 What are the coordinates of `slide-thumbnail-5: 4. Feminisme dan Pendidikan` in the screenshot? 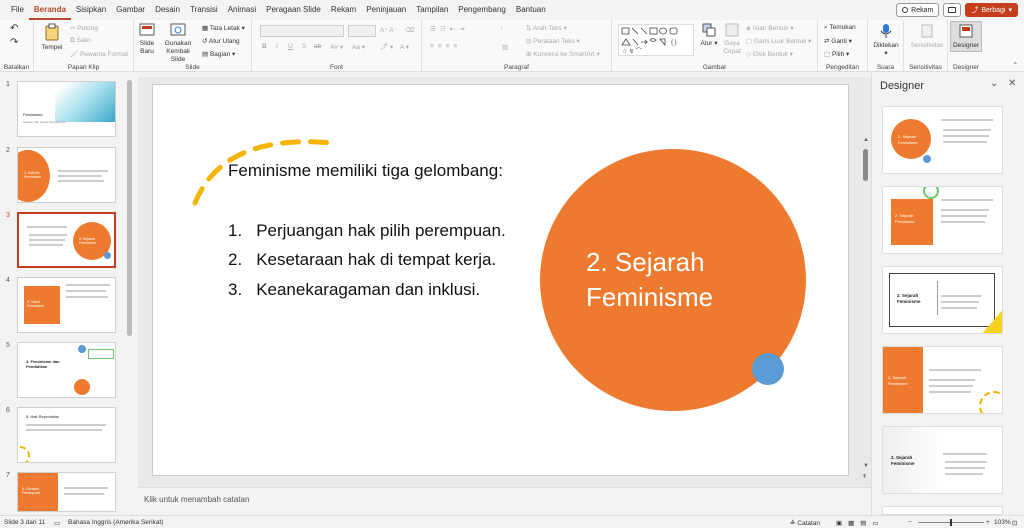 It's located at (66, 370).